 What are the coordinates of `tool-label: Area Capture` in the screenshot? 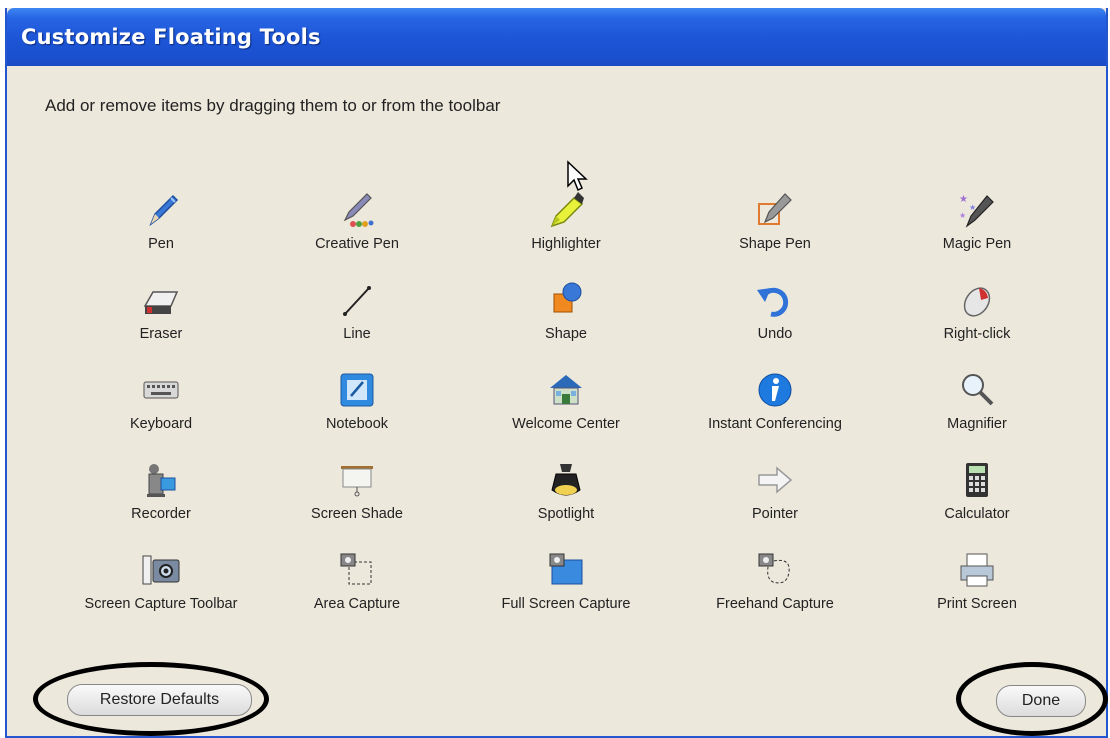 It's located at (357, 604).